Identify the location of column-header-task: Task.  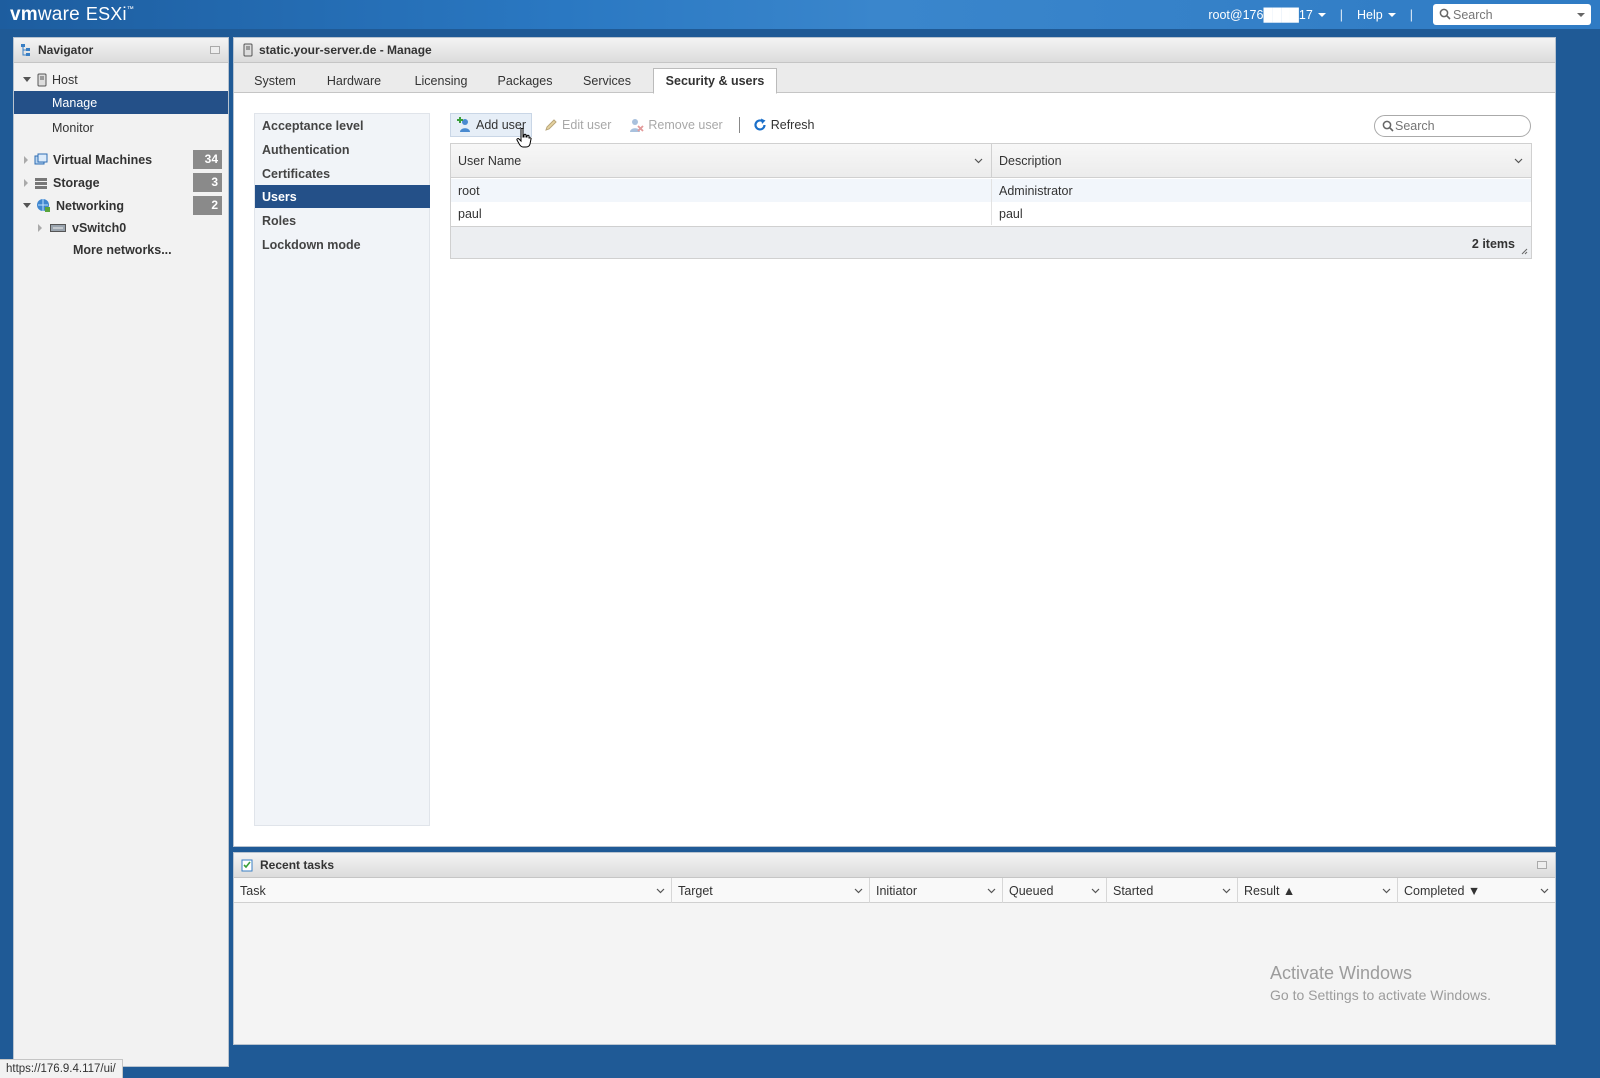
(453, 890).